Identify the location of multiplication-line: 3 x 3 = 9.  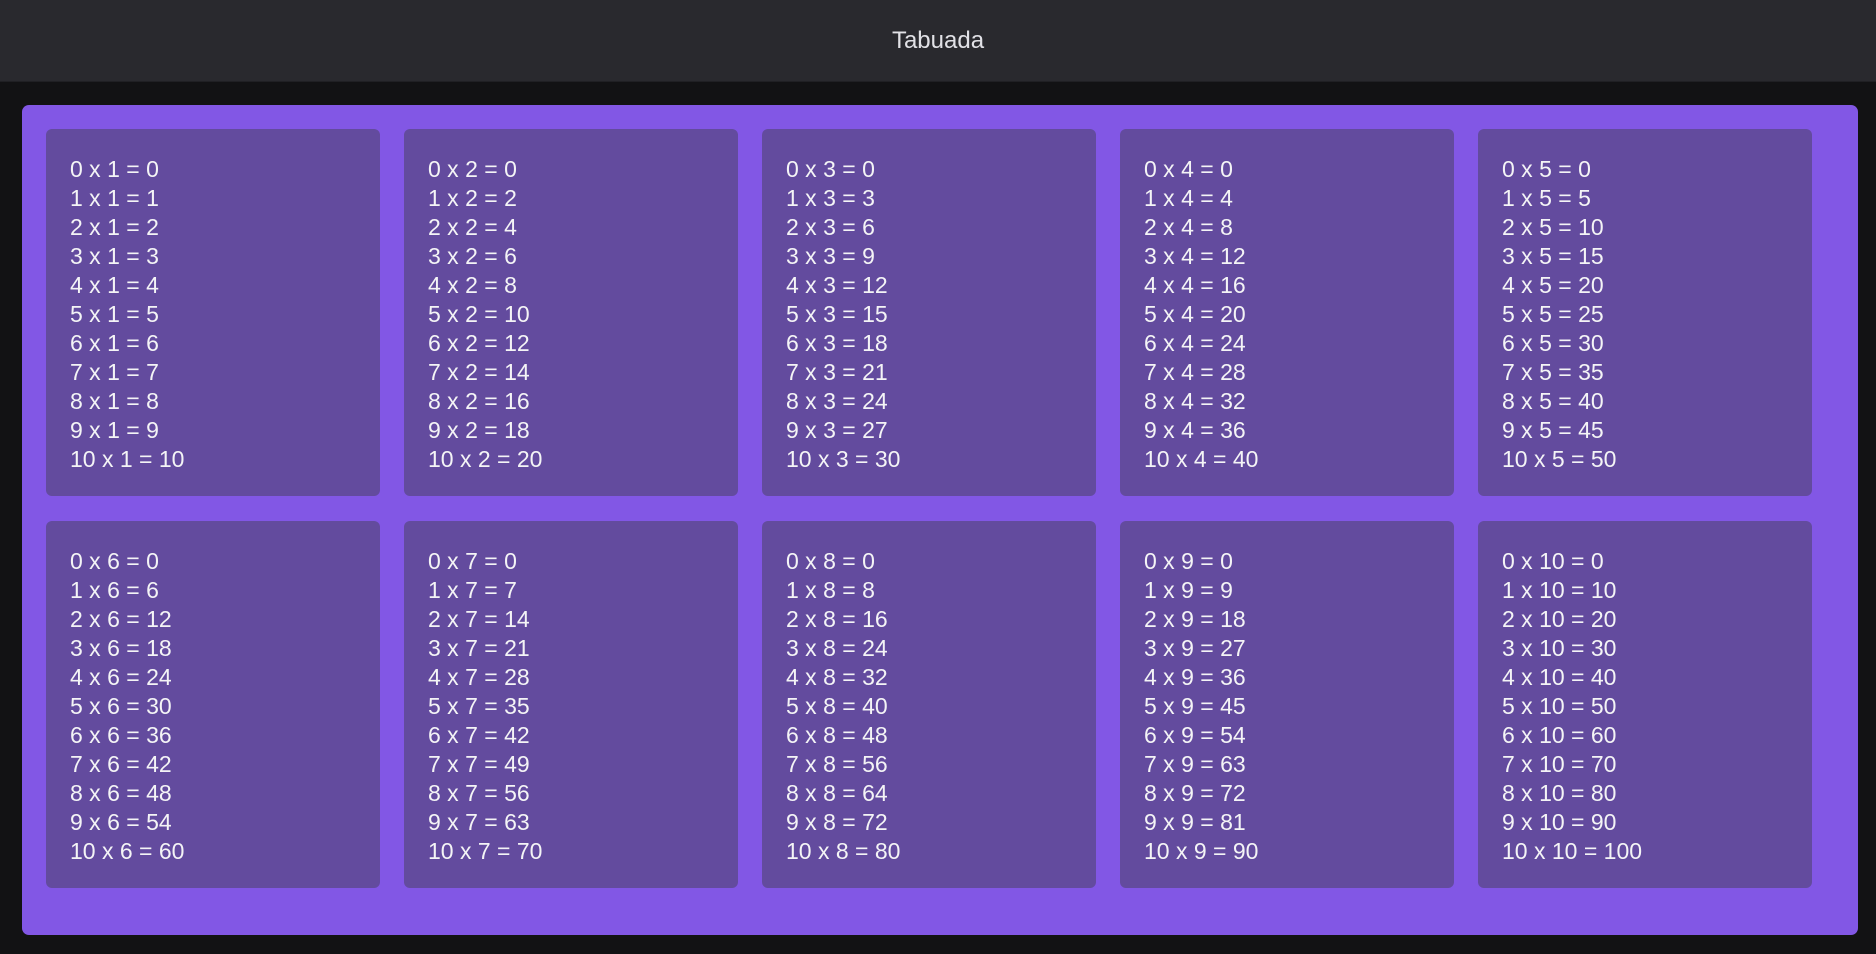
(830, 256).